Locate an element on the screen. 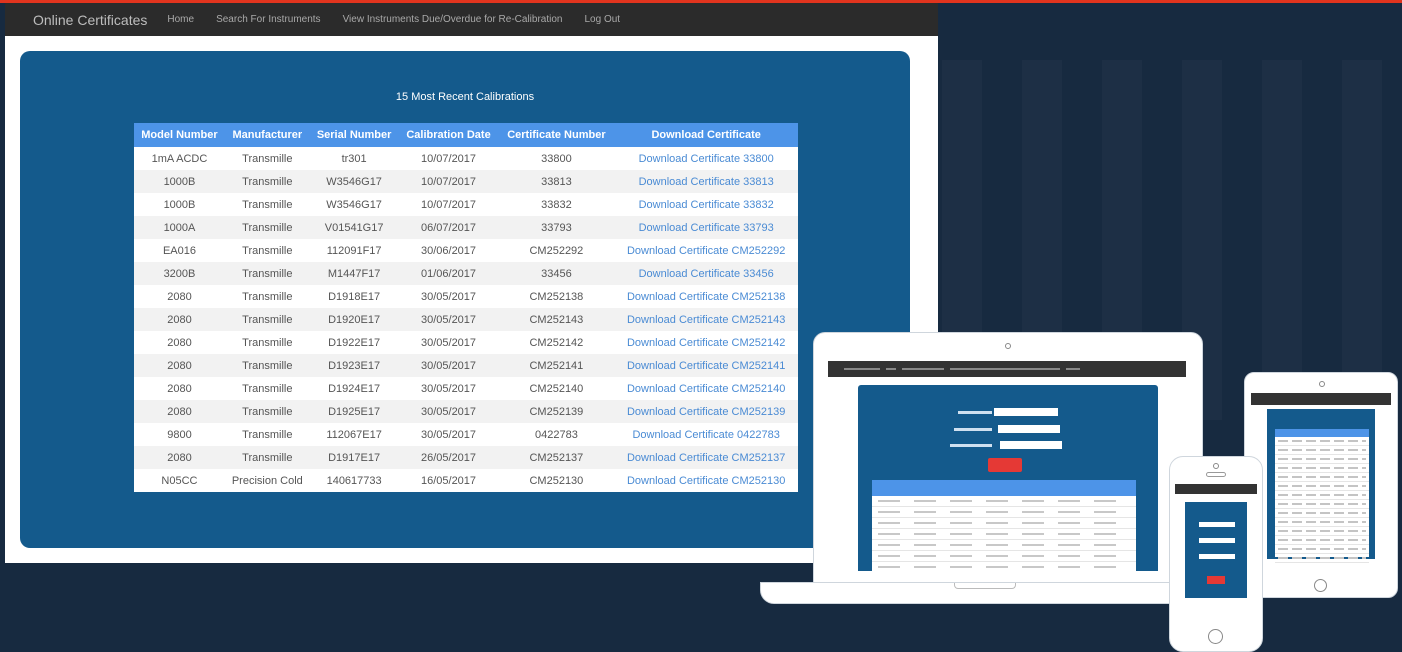  cell-certificate-number: 33832 is located at coordinates (556, 204).